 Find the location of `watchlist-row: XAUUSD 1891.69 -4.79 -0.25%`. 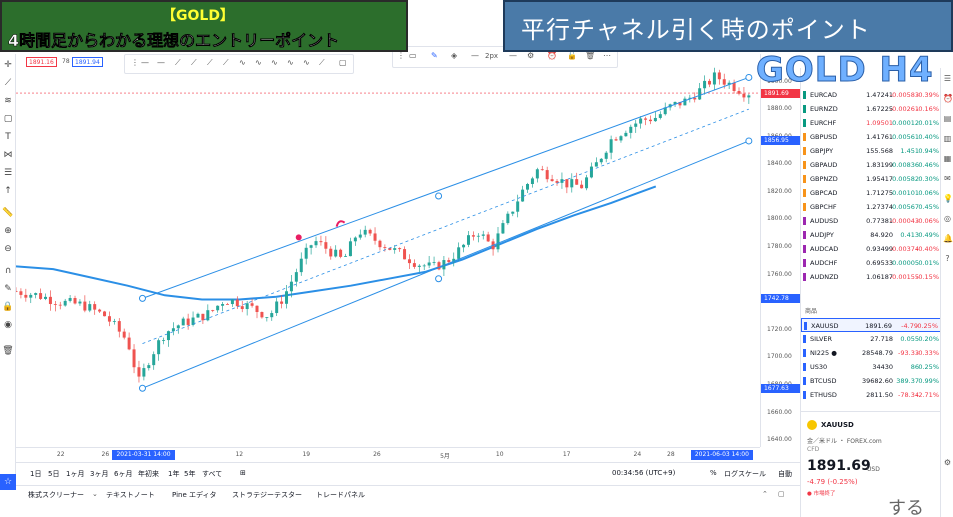

watchlist-row: XAUUSD 1891.69 -4.79 -0.25% is located at coordinates (871, 325).